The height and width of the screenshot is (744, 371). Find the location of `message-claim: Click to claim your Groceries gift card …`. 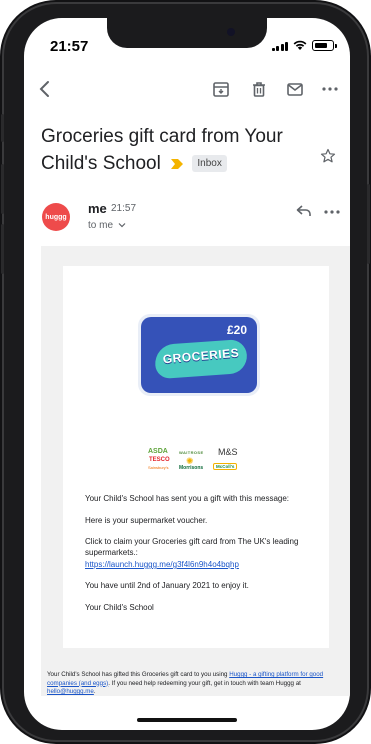

message-claim: Click to claim your Groceries gift card … is located at coordinates (192, 547).